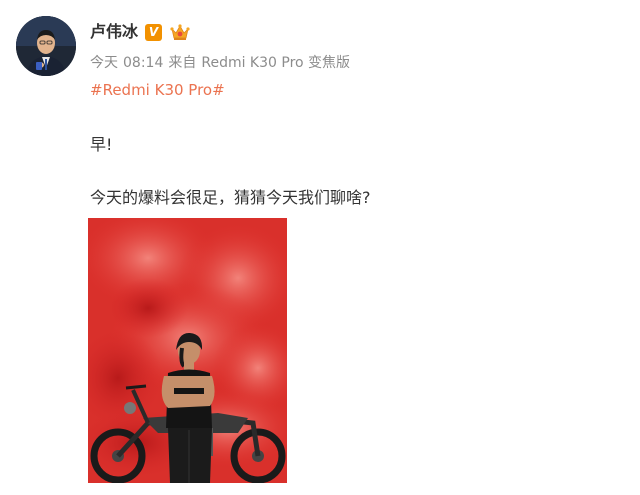 The width and height of the screenshot is (640, 495). I want to click on avatar, so click(46, 46).